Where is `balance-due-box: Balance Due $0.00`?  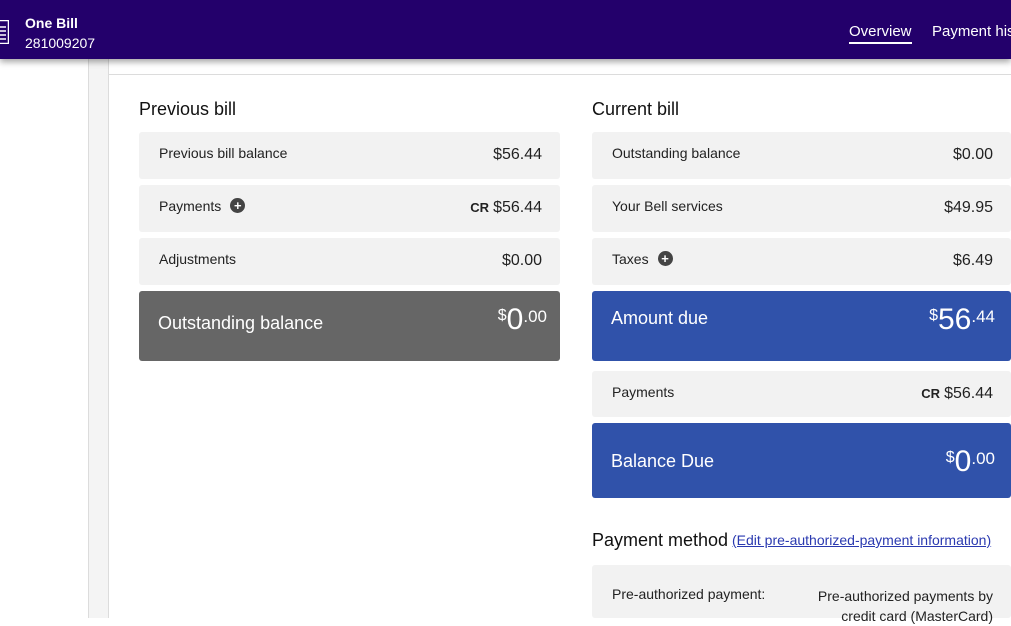 balance-due-box: Balance Due $0.00 is located at coordinates (801, 460).